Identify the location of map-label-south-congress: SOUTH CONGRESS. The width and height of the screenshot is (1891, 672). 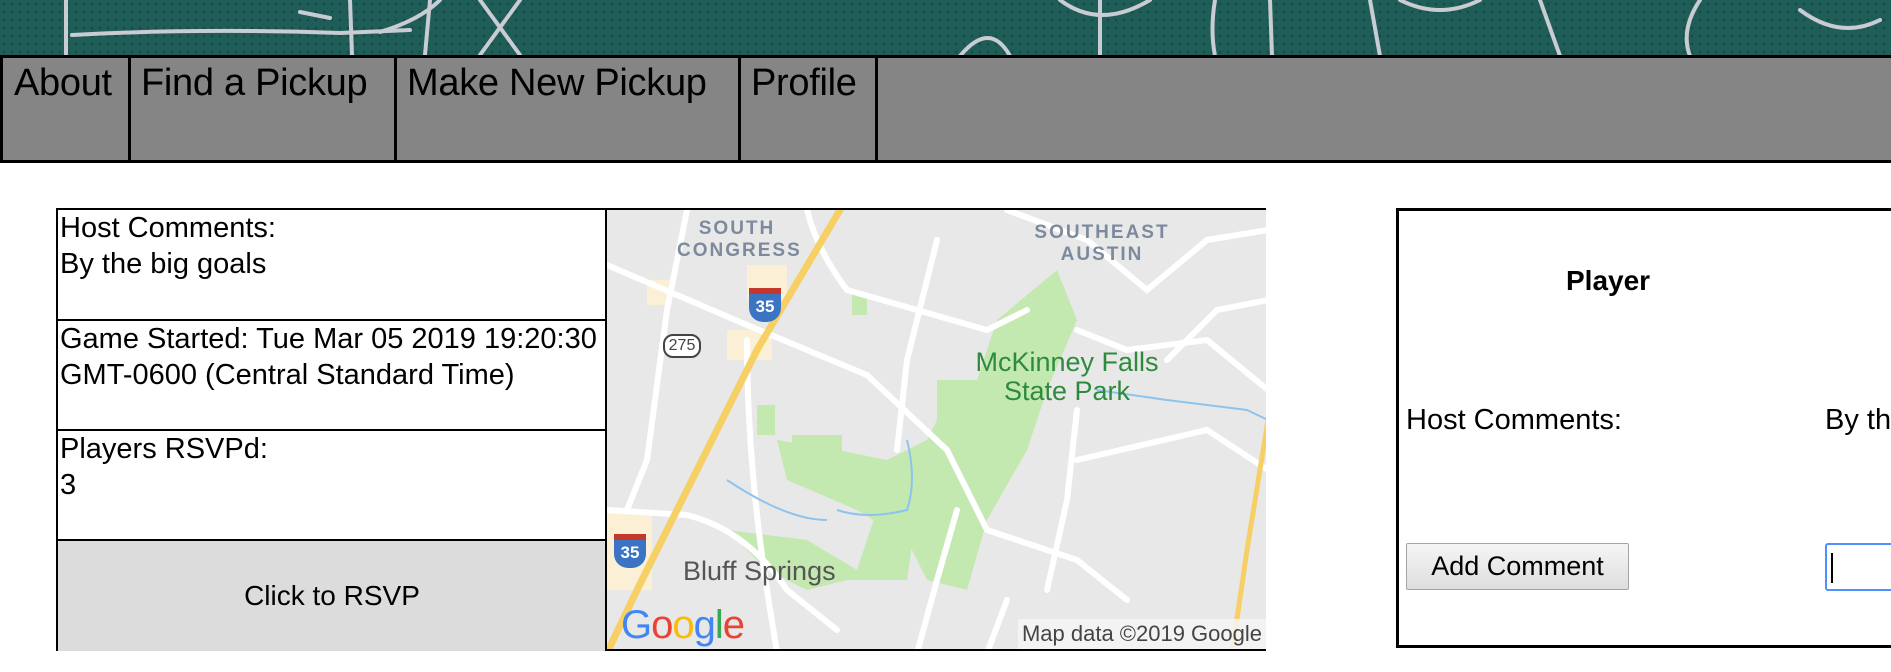
(739, 239).